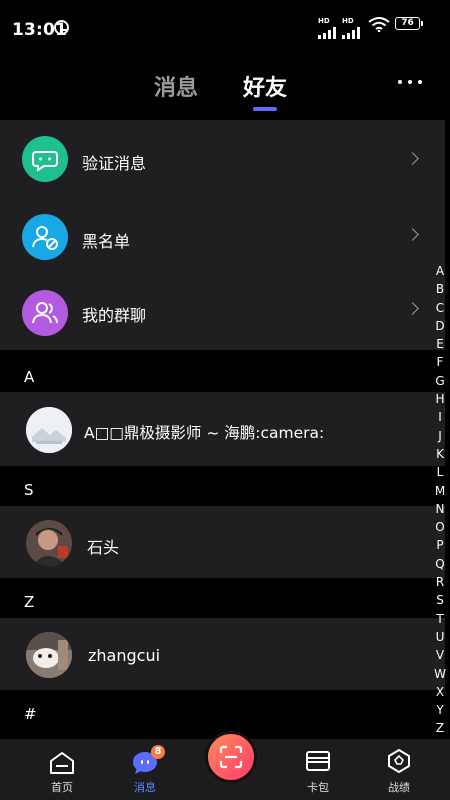  What do you see at coordinates (29, 377) in the screenshot?
I see `section-letter: A` at bounding box center [29, 377].